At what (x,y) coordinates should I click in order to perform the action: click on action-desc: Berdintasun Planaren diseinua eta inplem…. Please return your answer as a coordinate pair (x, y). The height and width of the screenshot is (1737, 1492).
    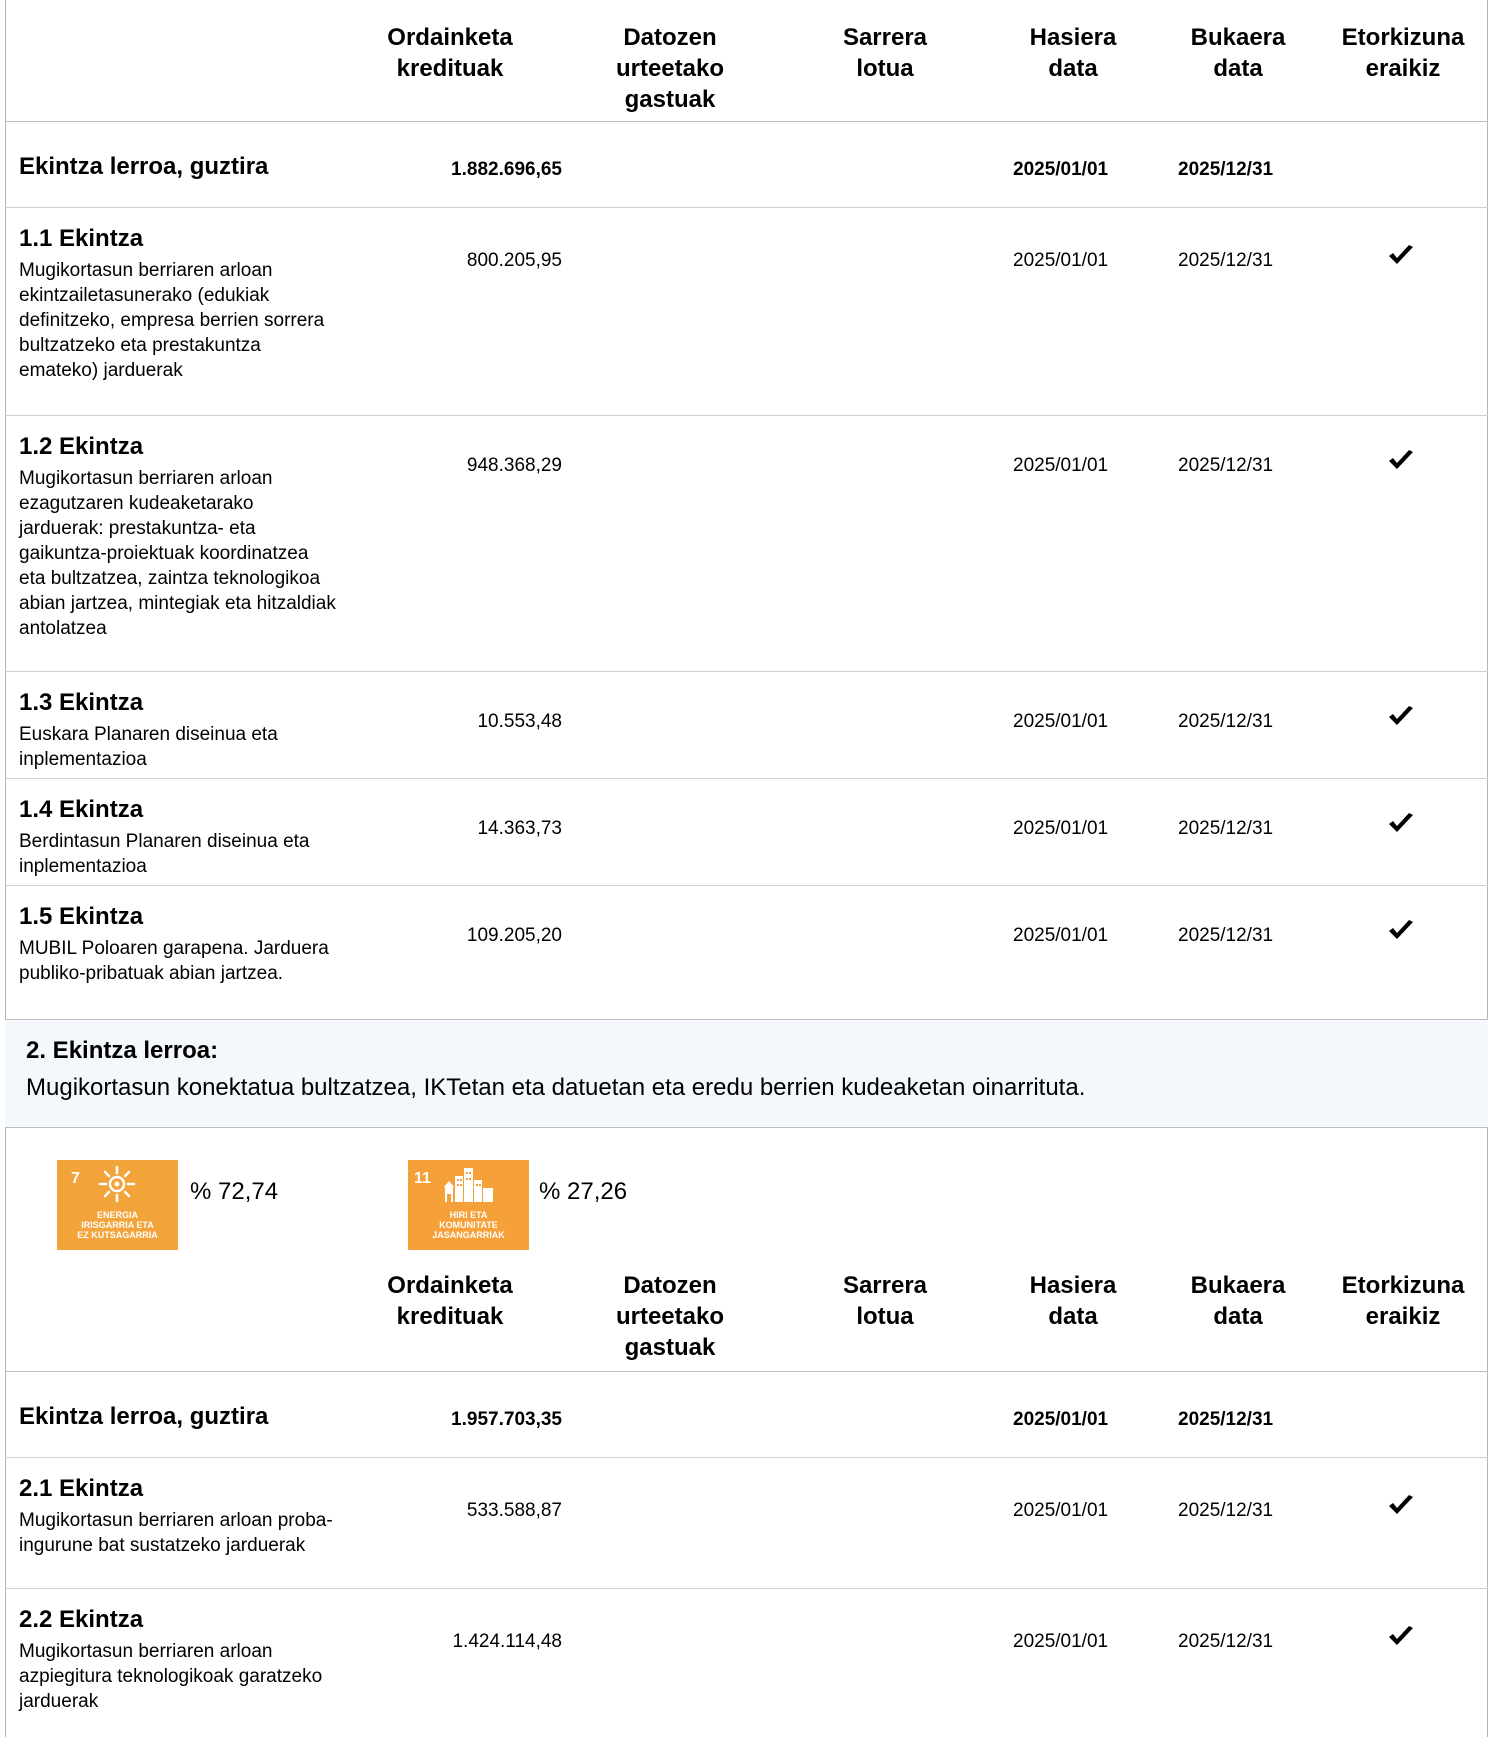
    Looking at the image, I should click on (164, 854).